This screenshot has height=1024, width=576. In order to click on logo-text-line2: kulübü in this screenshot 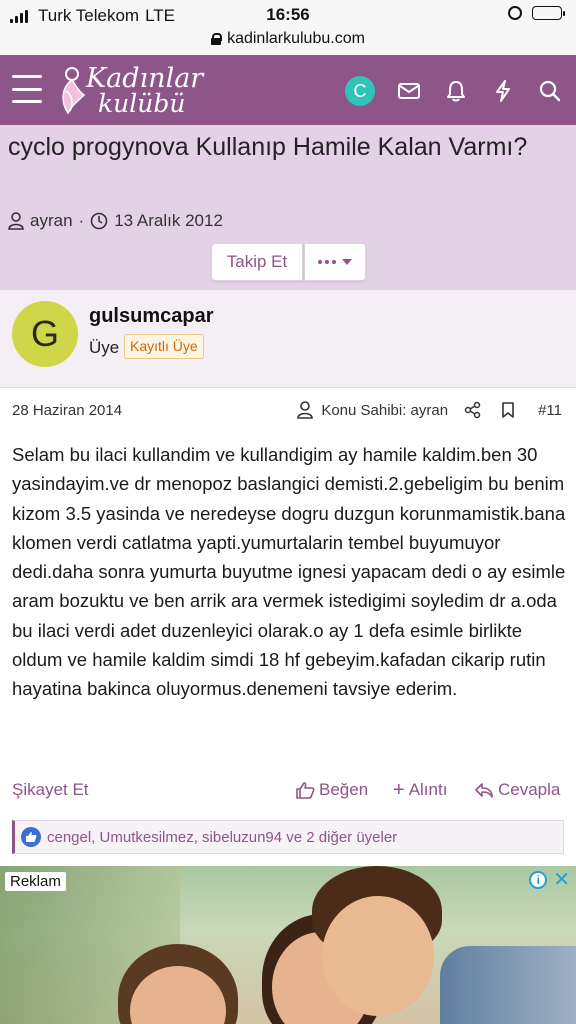, I will do `click(142, 103)`.